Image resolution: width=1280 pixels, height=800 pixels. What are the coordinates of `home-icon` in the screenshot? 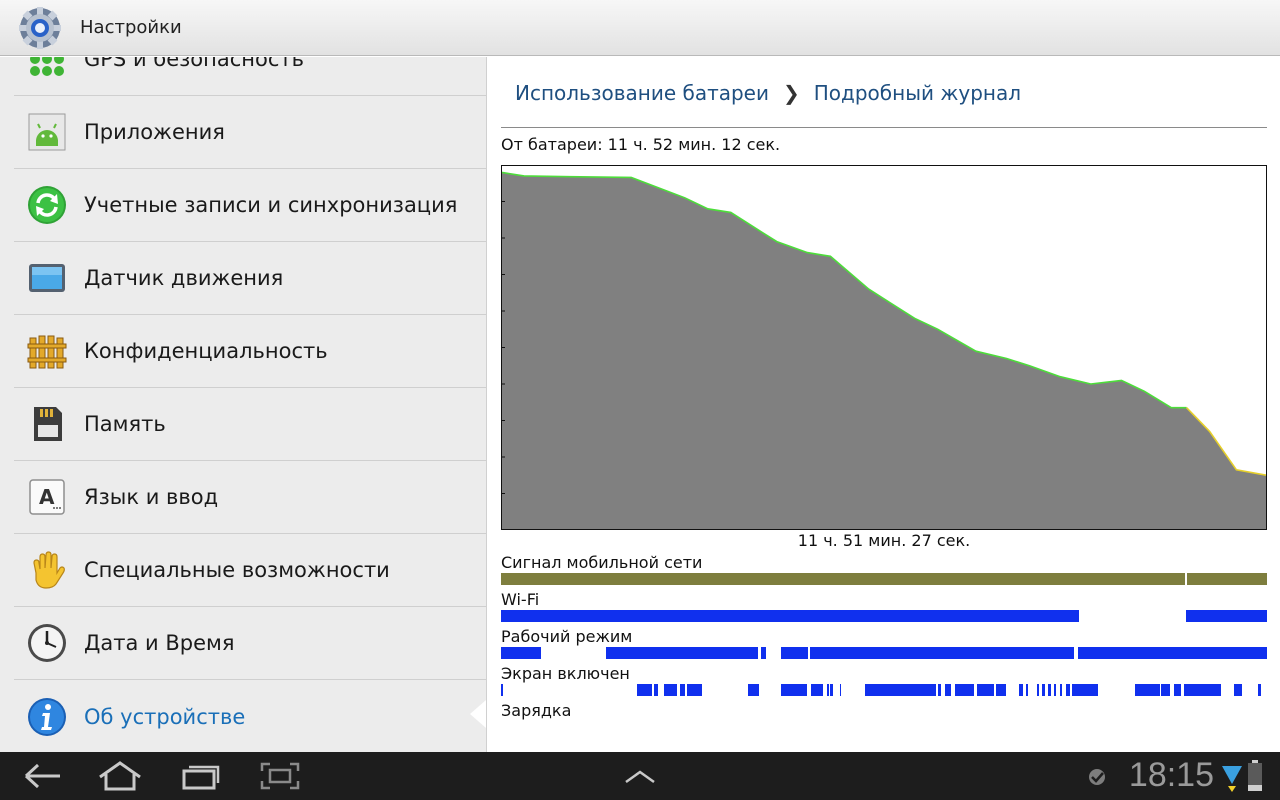 It's located at (120, 776).